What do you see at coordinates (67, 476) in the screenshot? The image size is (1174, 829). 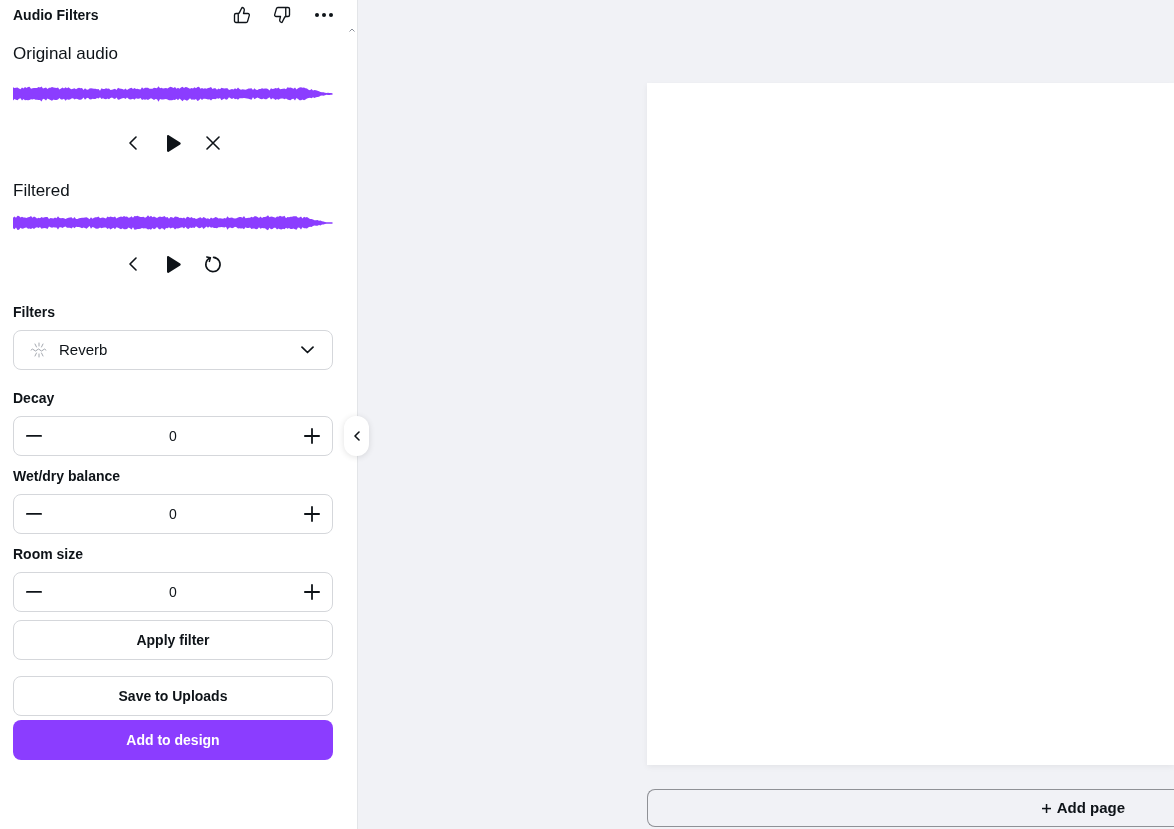 I see `field-label: Wet/dry balance` at bounding box center [67, 476].